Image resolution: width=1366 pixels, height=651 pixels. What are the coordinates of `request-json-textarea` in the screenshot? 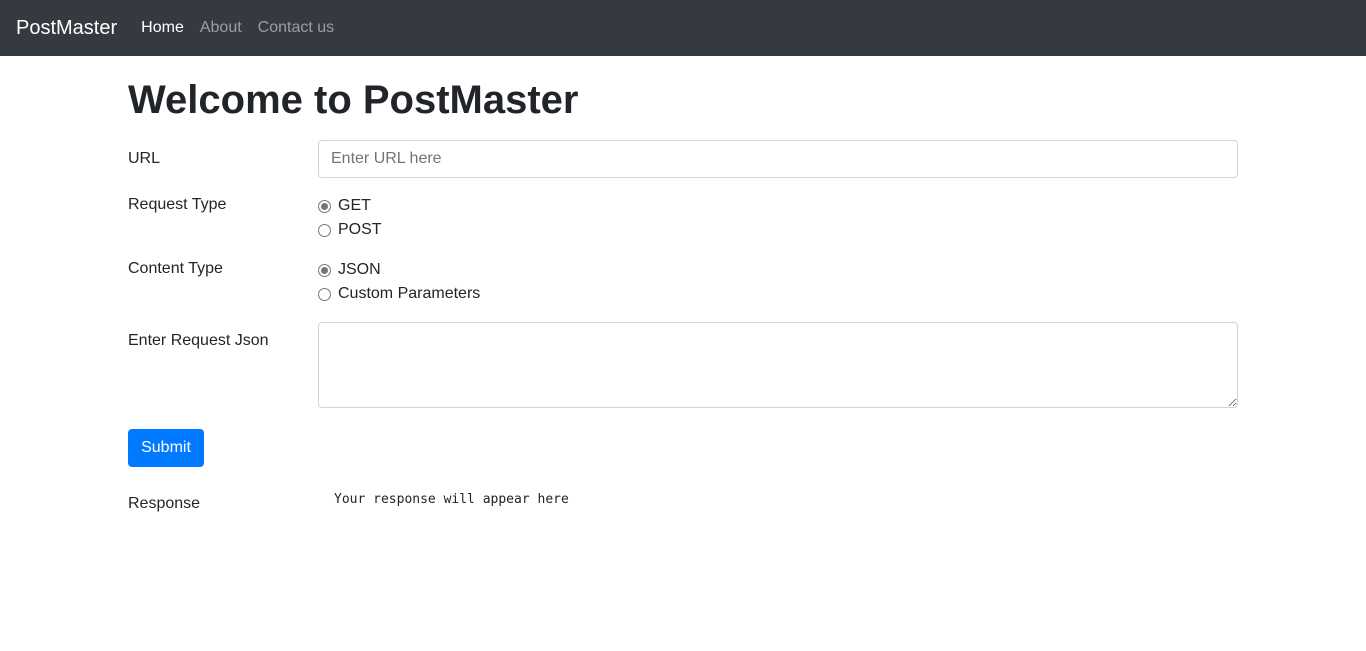 It's located at (778, 365).